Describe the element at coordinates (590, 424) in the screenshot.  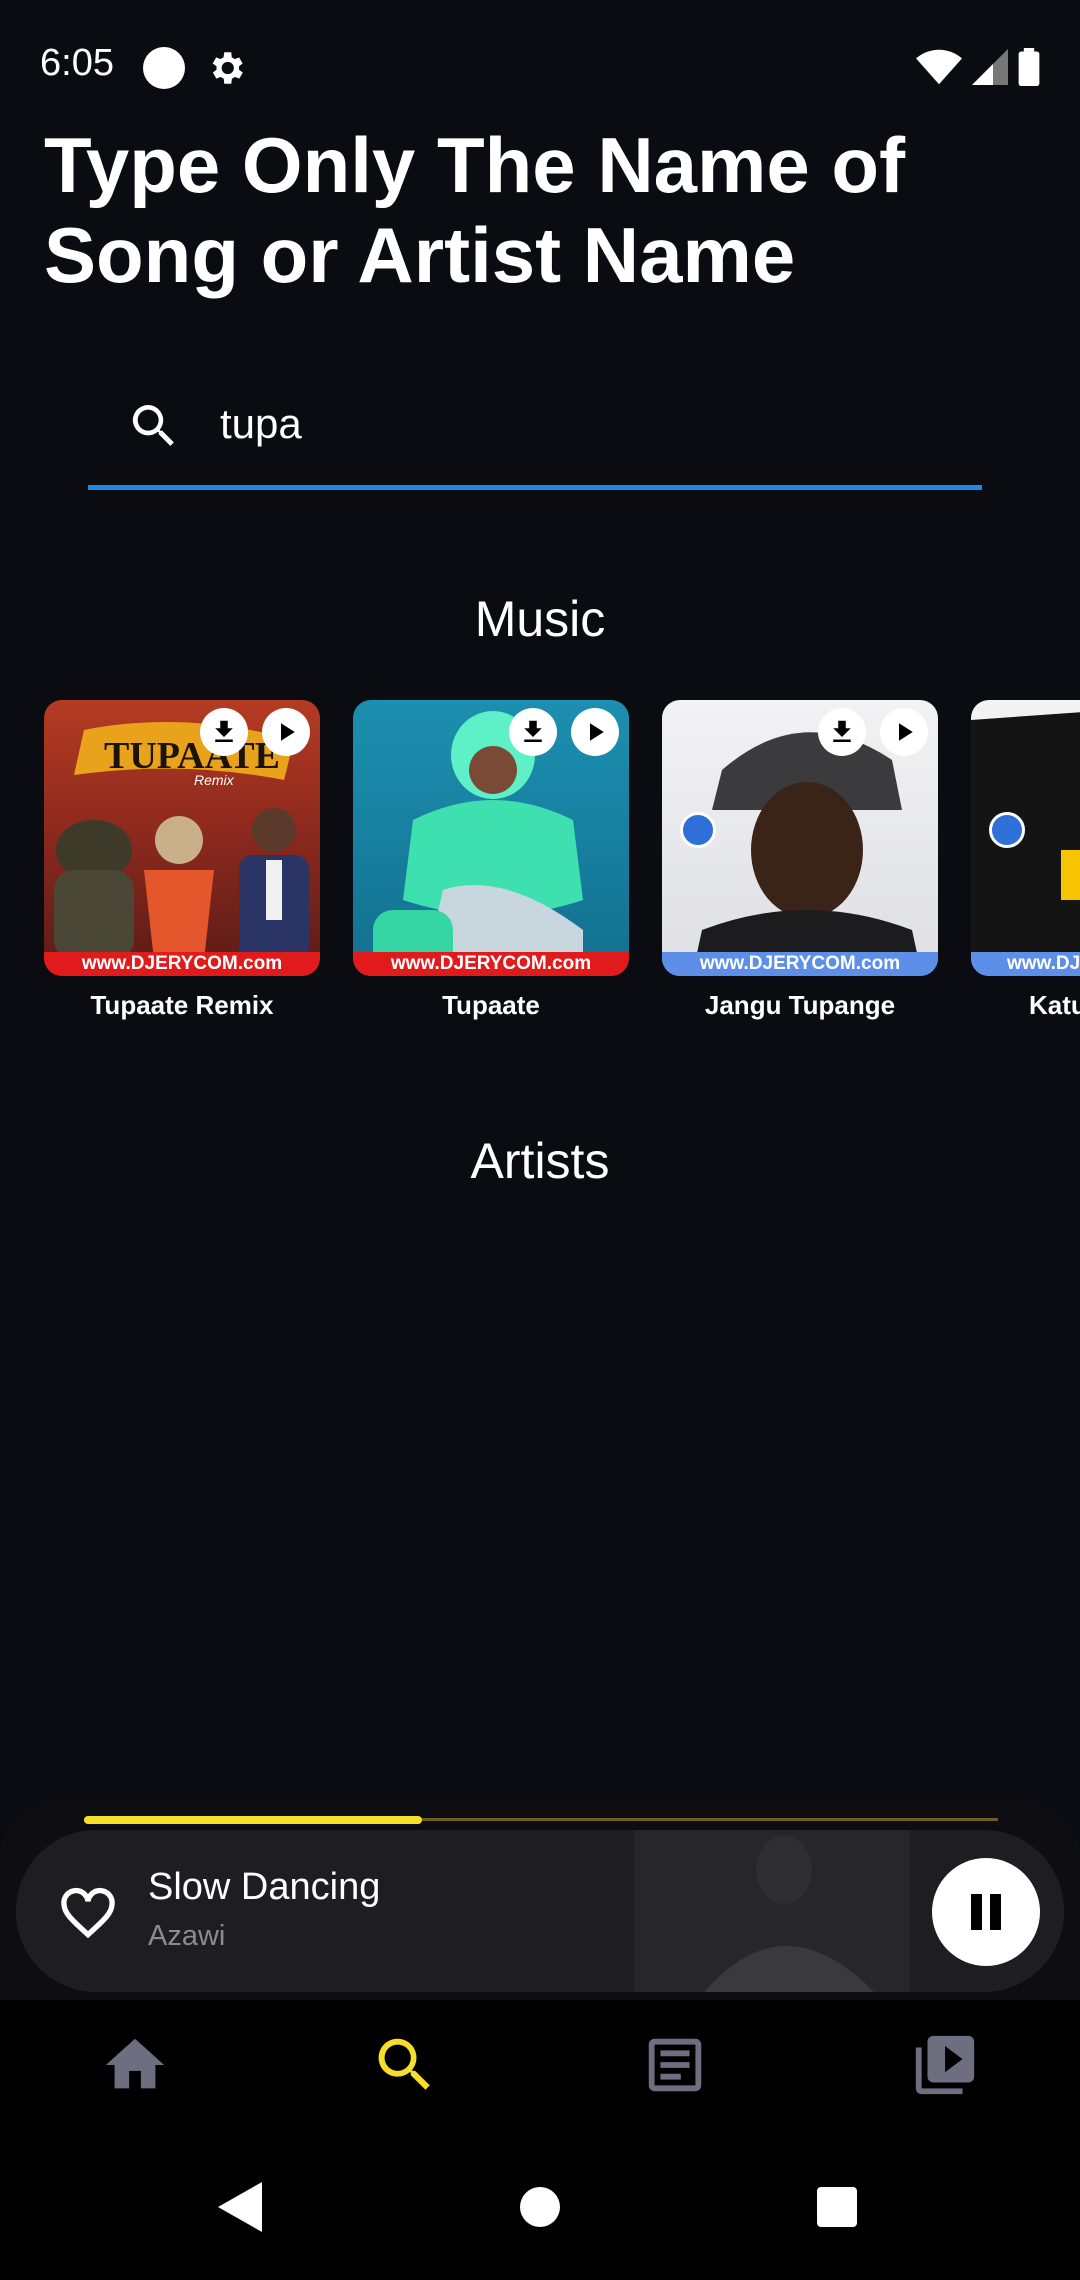
I see `search-input` at that location.